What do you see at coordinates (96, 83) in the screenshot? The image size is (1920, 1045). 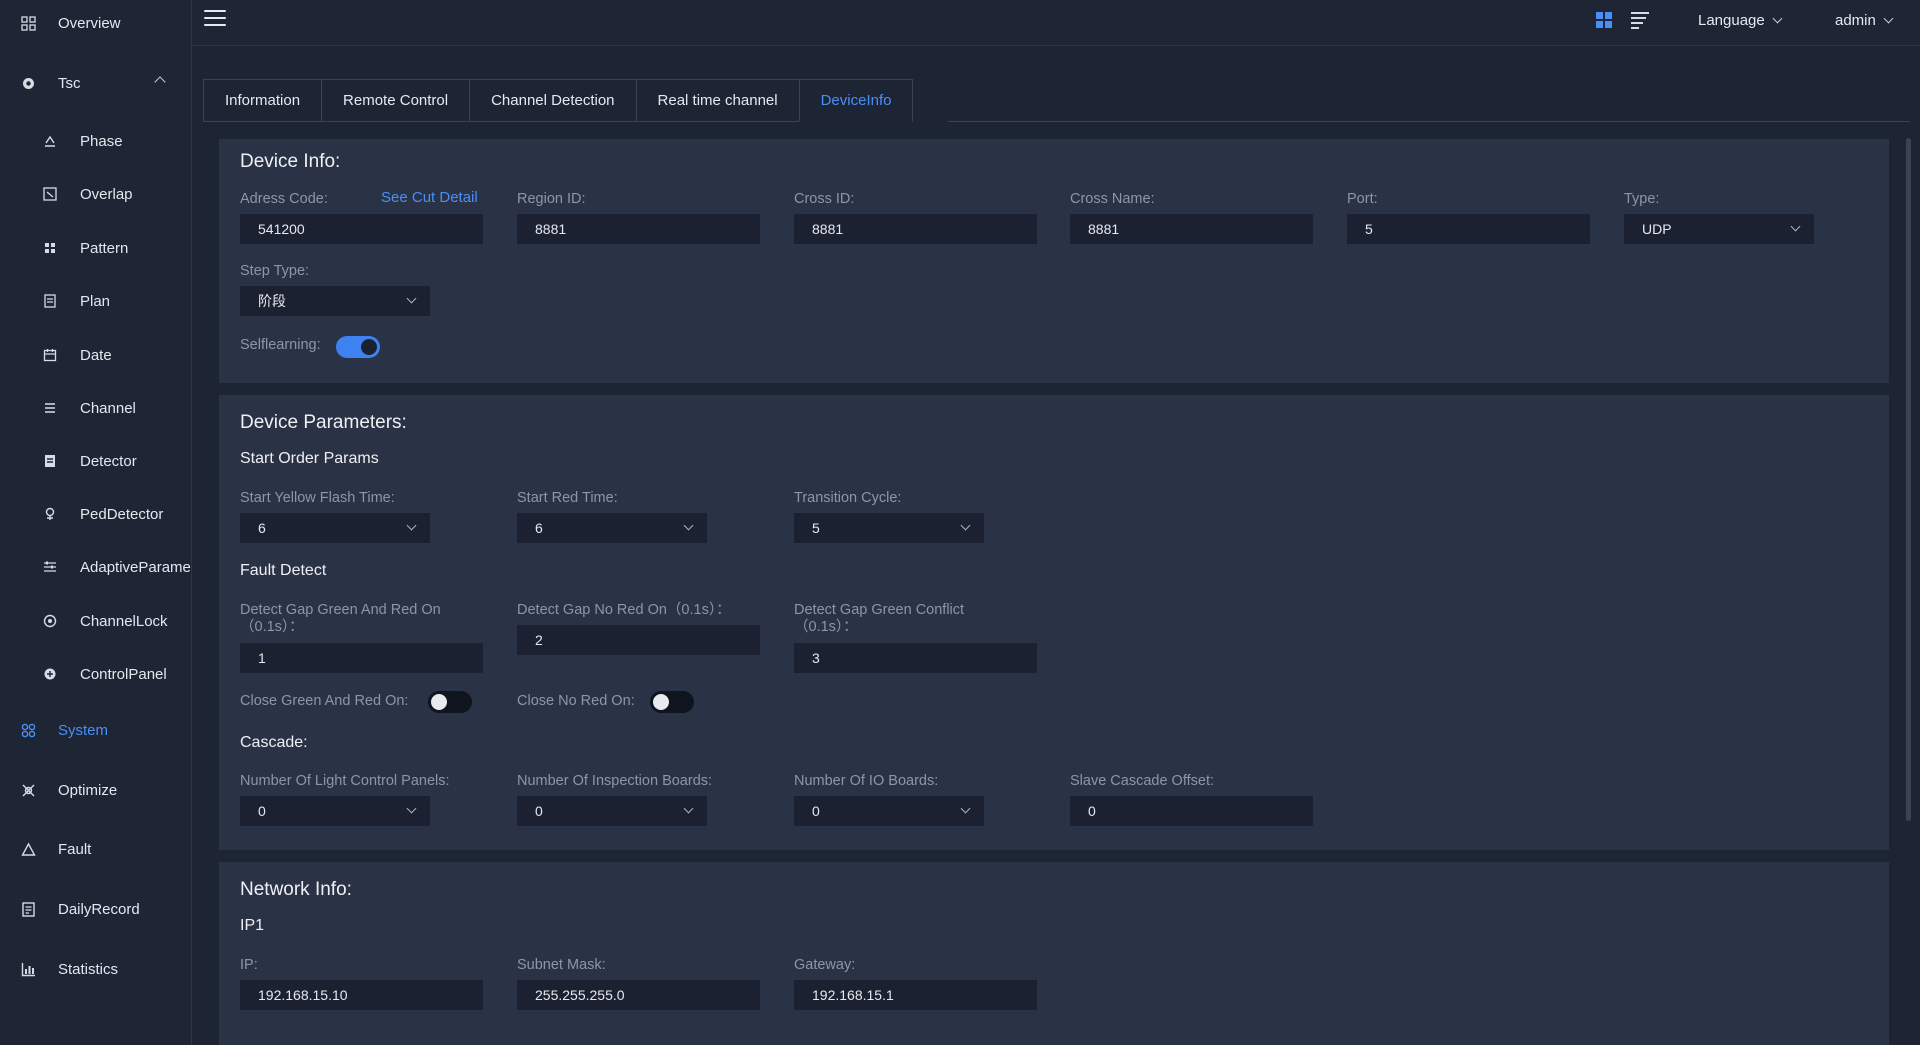 I see `sidebar-item-tsc: Tsc` at bounding box center [96, 83].